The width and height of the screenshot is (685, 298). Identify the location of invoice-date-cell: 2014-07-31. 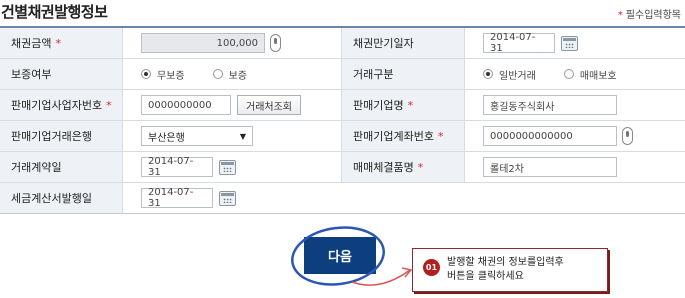
(232, 198).